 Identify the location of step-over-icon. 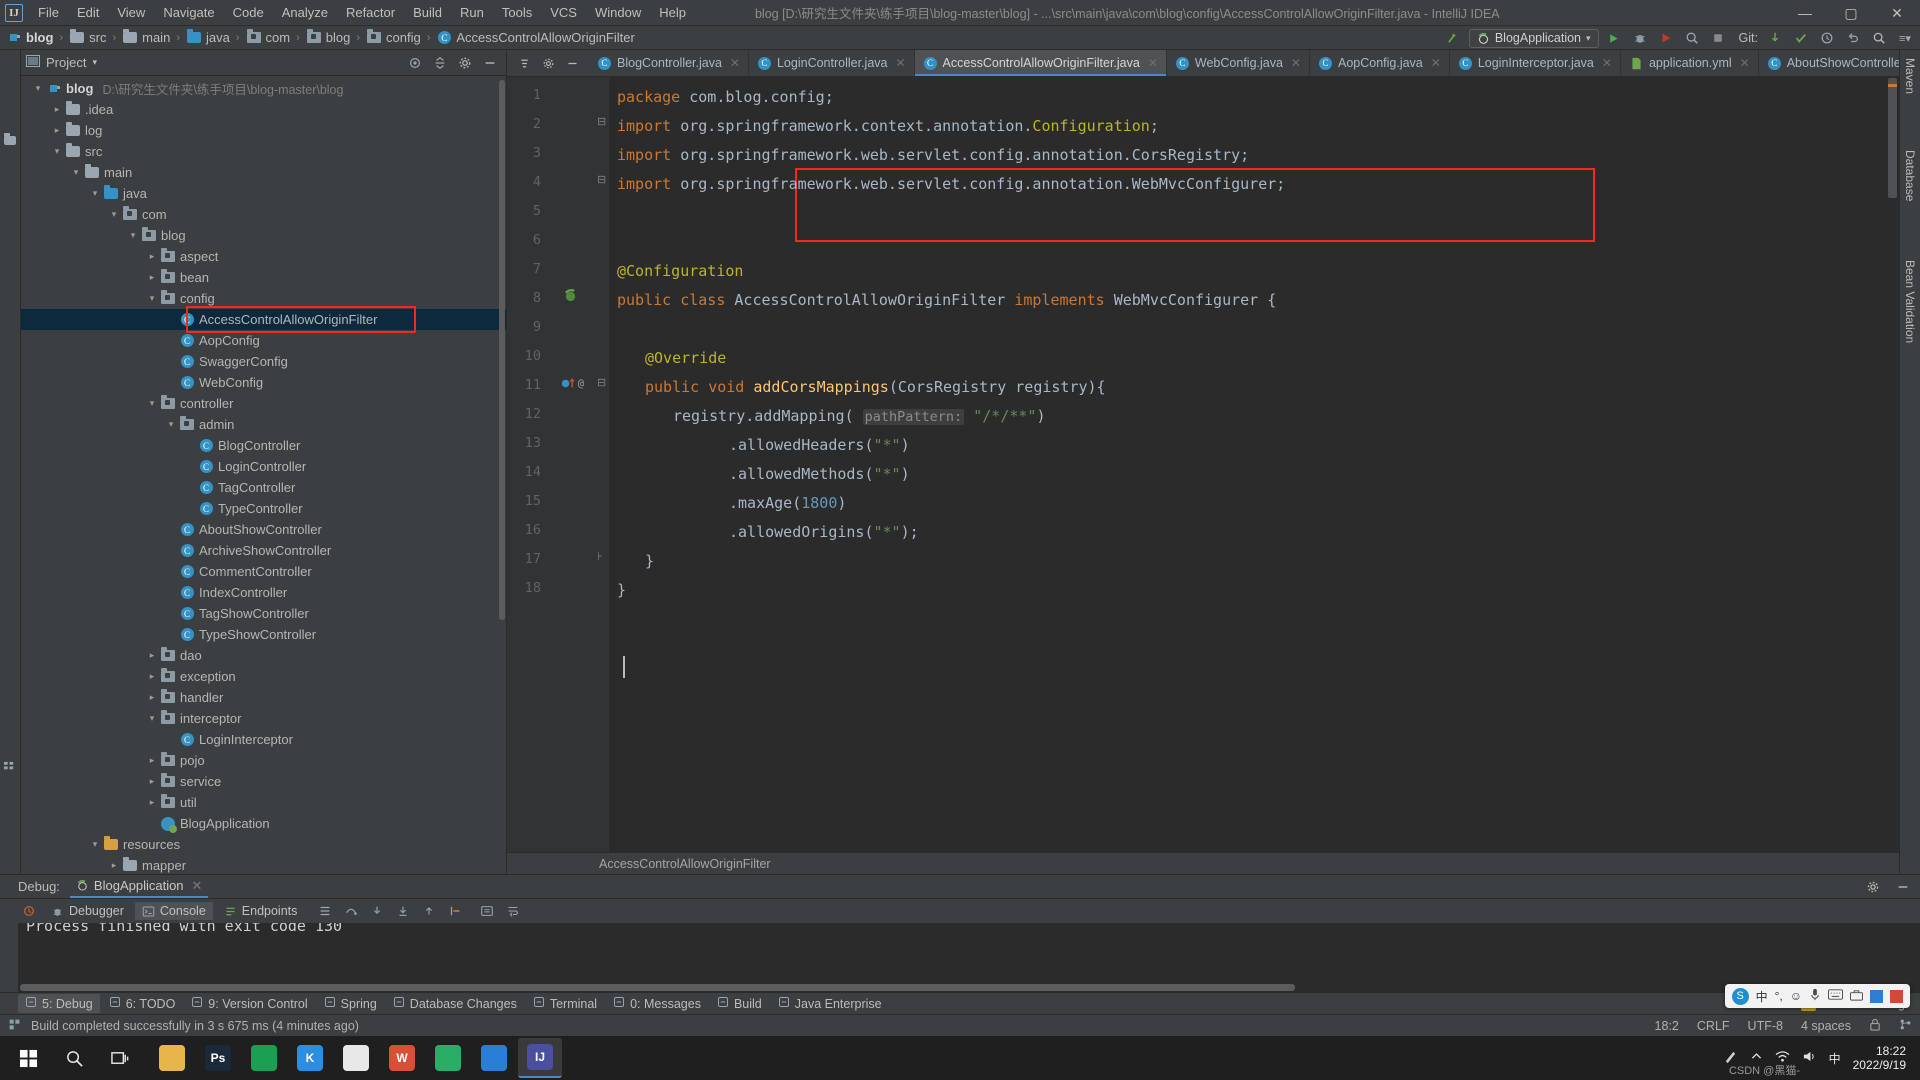
(351, 911).